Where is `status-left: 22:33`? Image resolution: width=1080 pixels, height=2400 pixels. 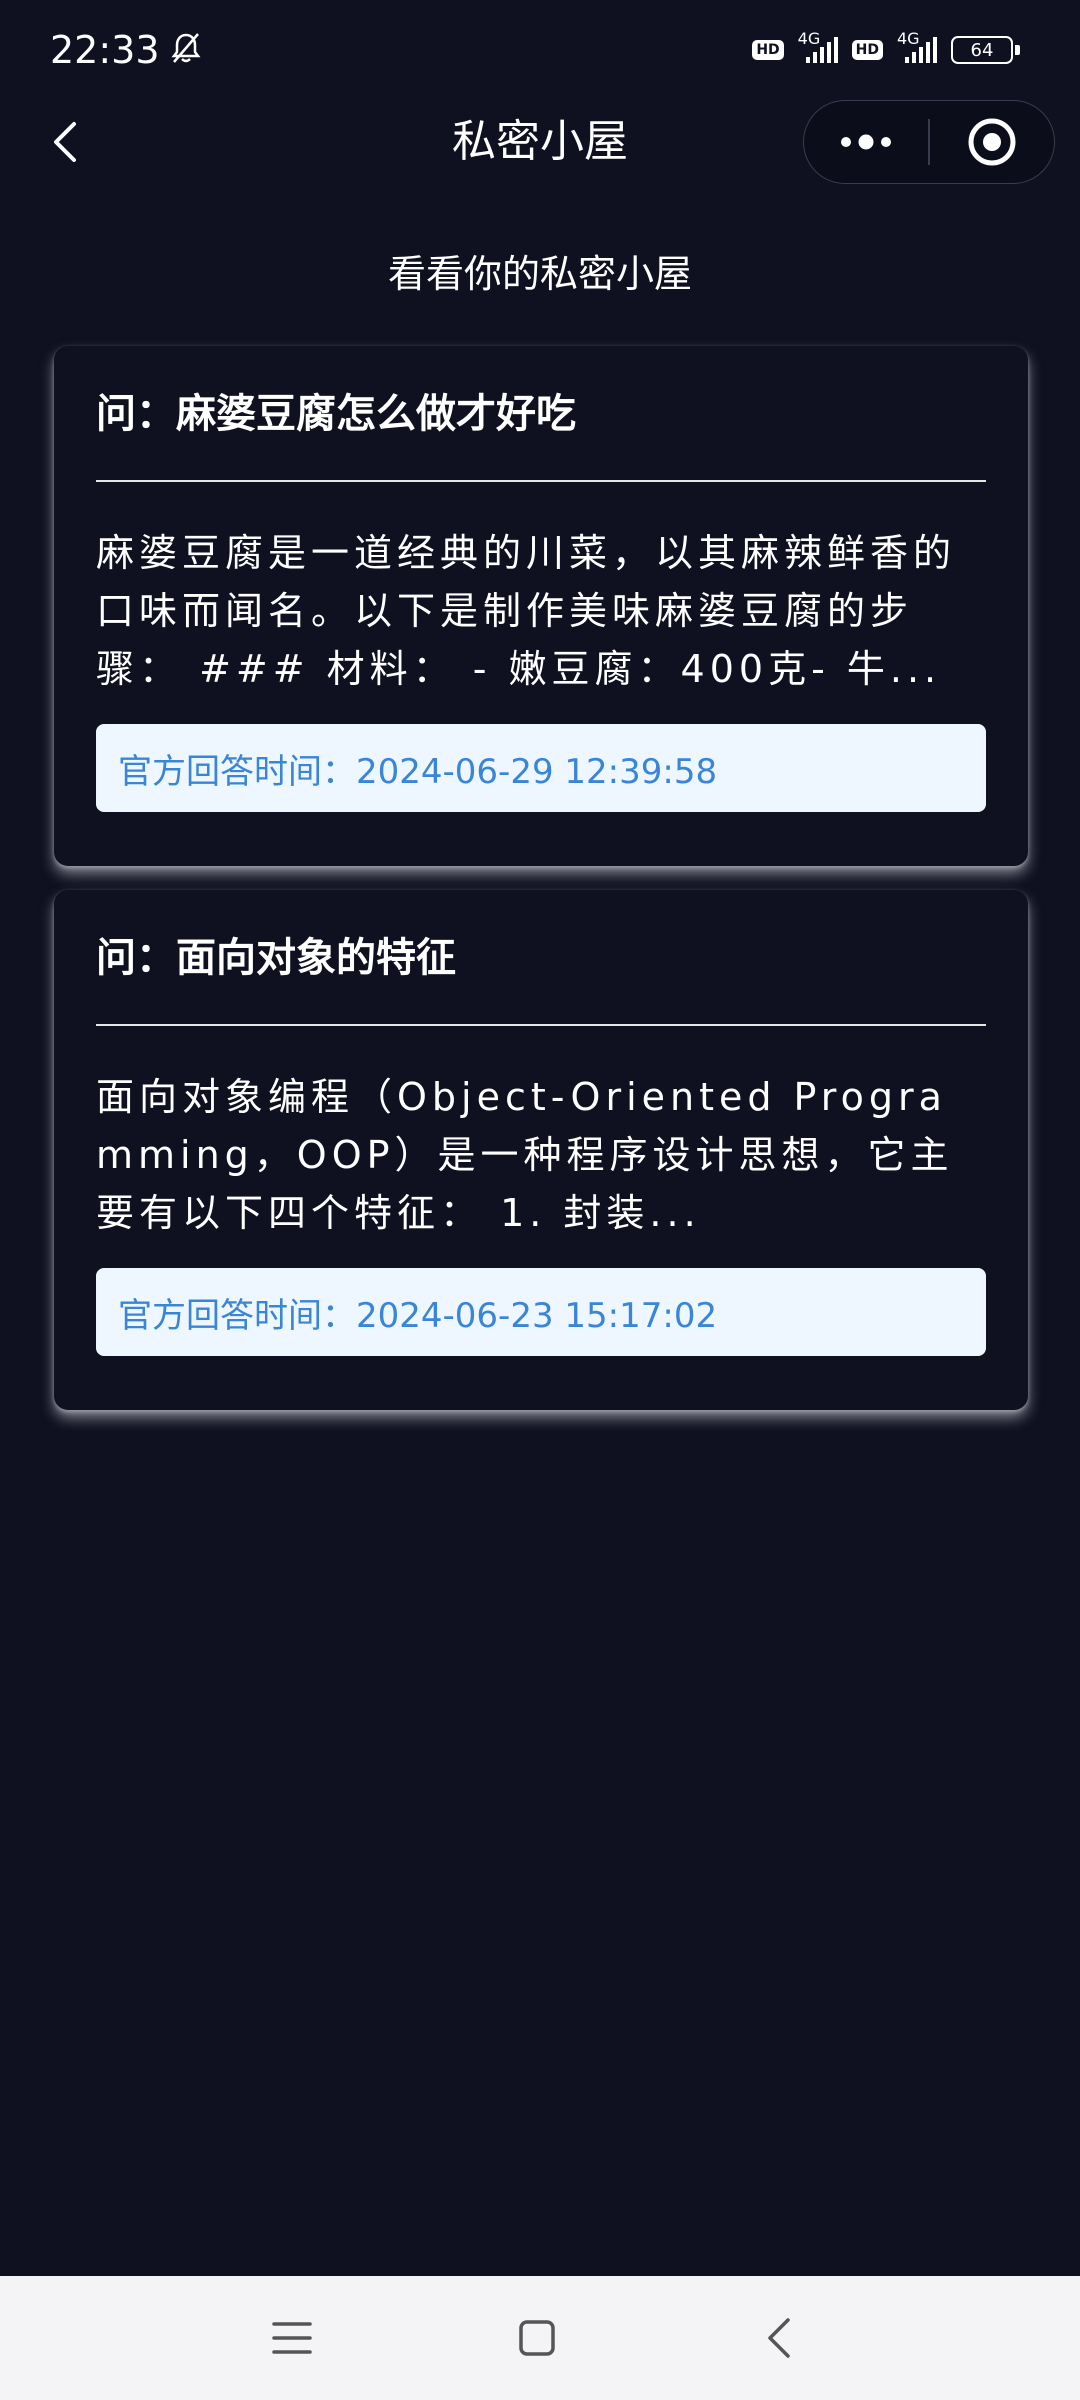
status-left: 22:33 is located at coordinates (127, 50).